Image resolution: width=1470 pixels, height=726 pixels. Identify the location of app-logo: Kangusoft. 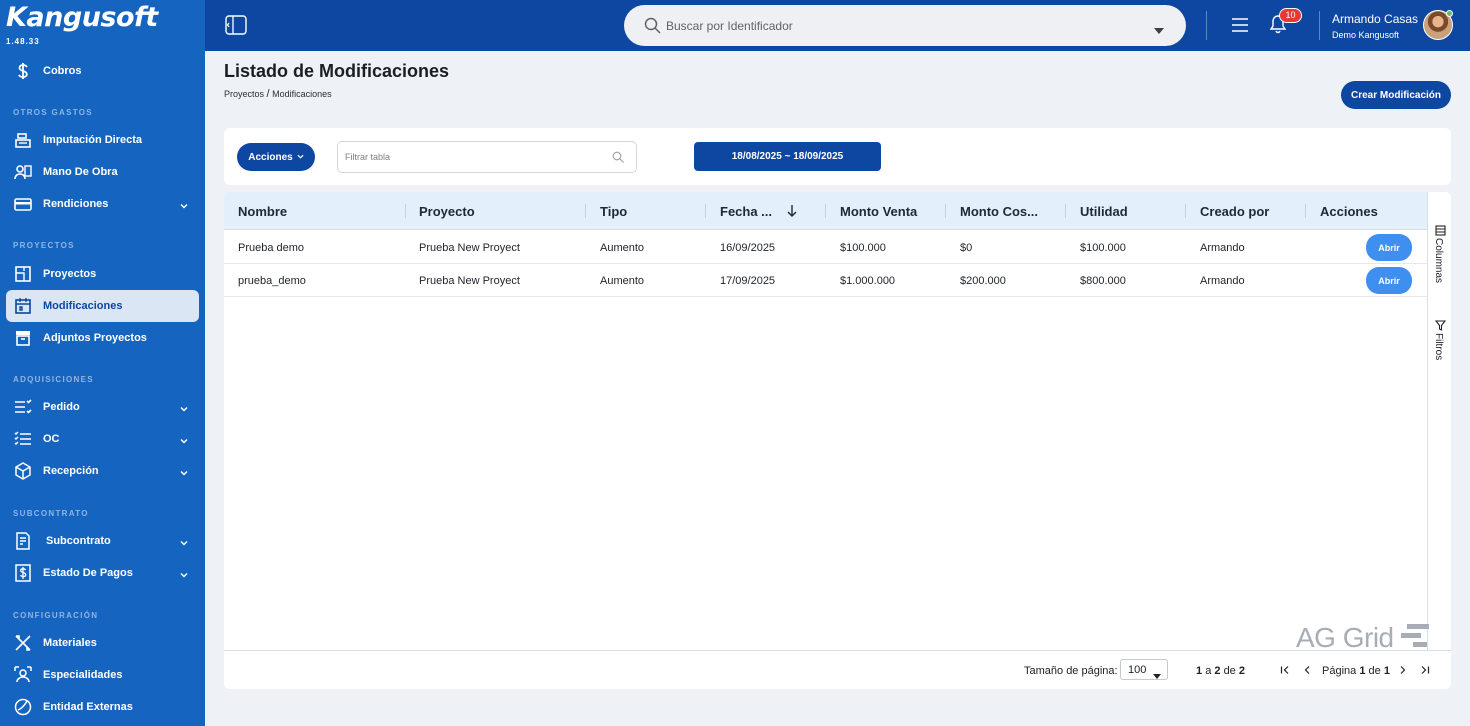
(82, 17).